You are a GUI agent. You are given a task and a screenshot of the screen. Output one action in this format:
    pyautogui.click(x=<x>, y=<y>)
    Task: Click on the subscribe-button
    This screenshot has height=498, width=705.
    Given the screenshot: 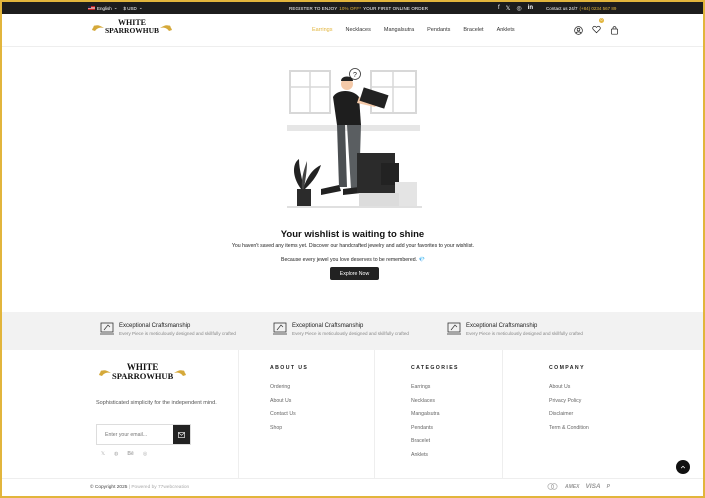 What is the action you would take?
    pyautogui.click(x=181, y=434)
    